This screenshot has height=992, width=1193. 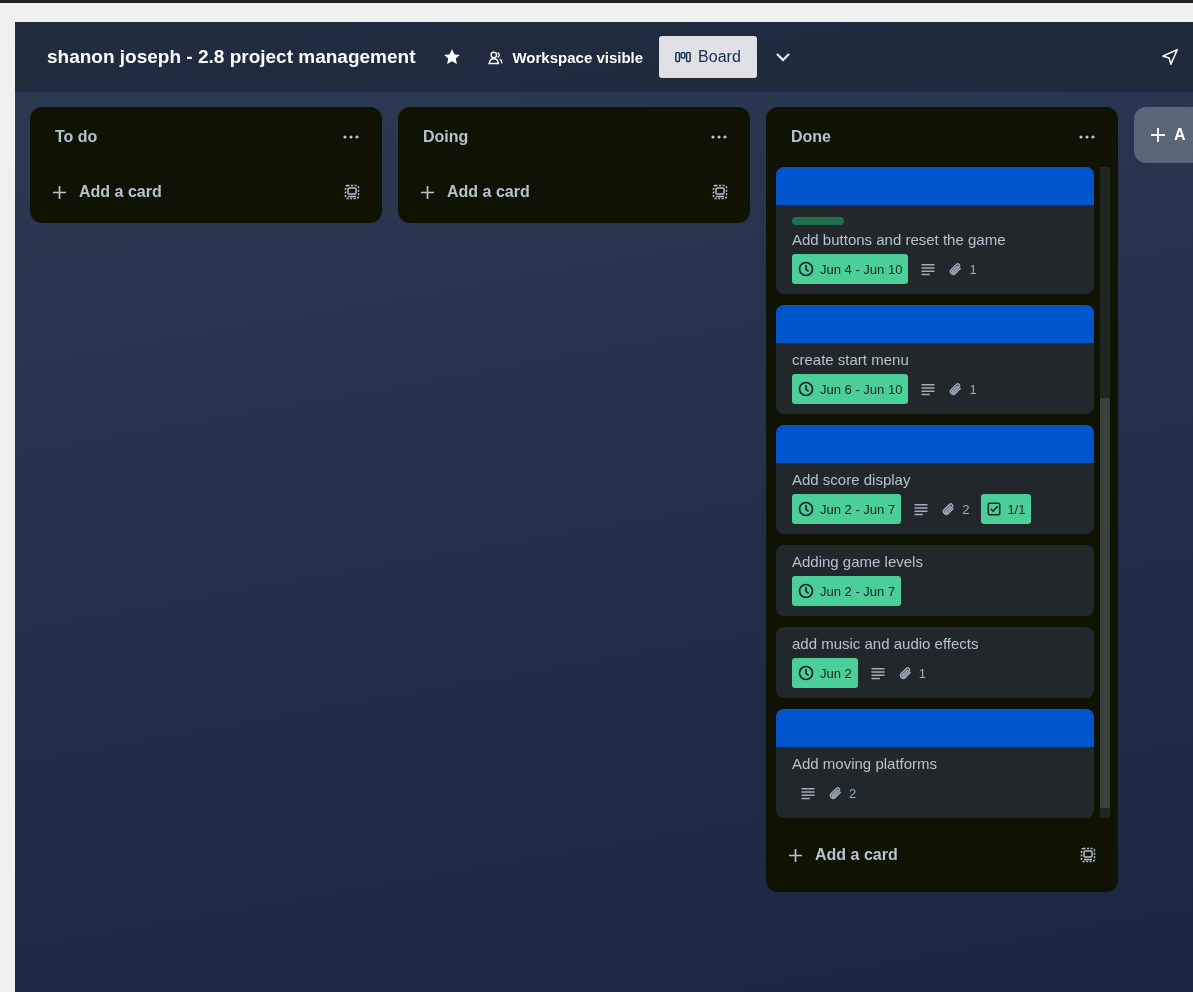 What do you see at coordinates (1006, 509) in the screenshot?
I see `checklist-badge: 1/1` at bounding box center [1006, 509].